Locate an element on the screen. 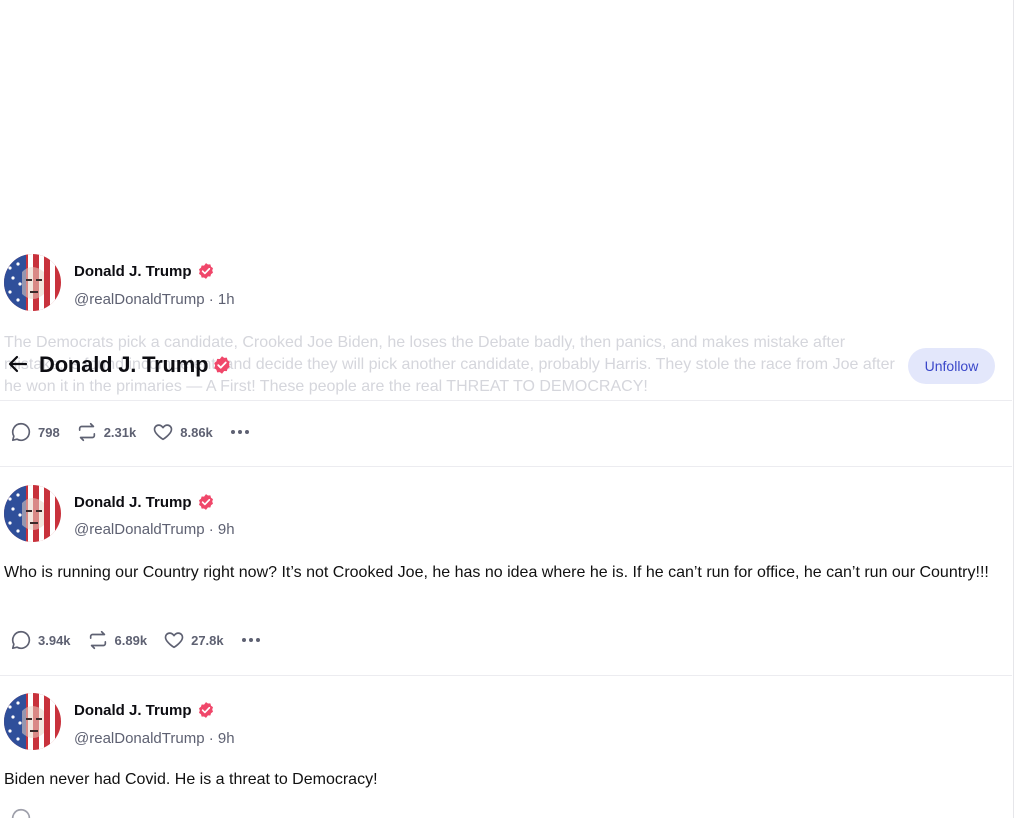 Image resolution: width=1024 pixels, height=818 pixels. repost-count: 6.89k is located at coordinates (131, 640).